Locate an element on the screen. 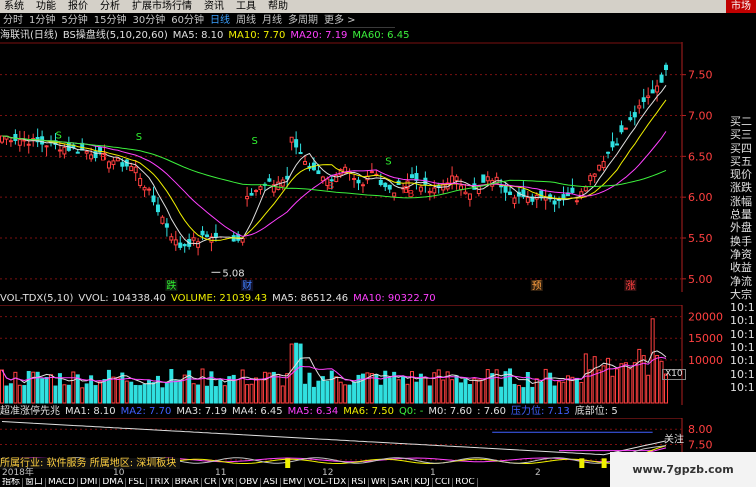 This screenshot has width=756, height=487. tab-dma: DMA is located at coordinates (113, 482).